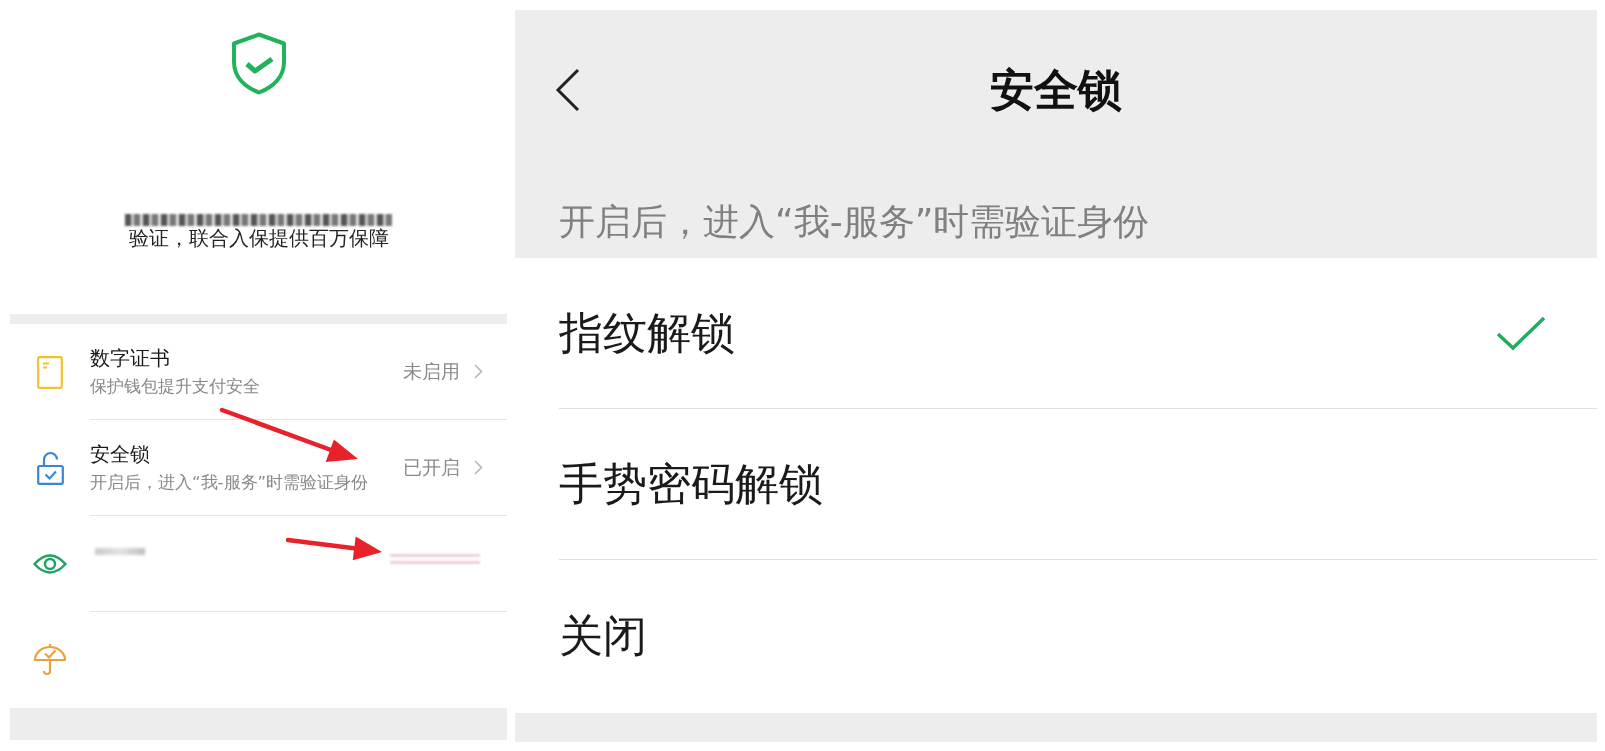 The height and width of the screenshot is (751, 1605). Describe the element at coordinates (175, 387) in the screenshot. I see `item-description: 保护钱包提升支付安全` at that location.